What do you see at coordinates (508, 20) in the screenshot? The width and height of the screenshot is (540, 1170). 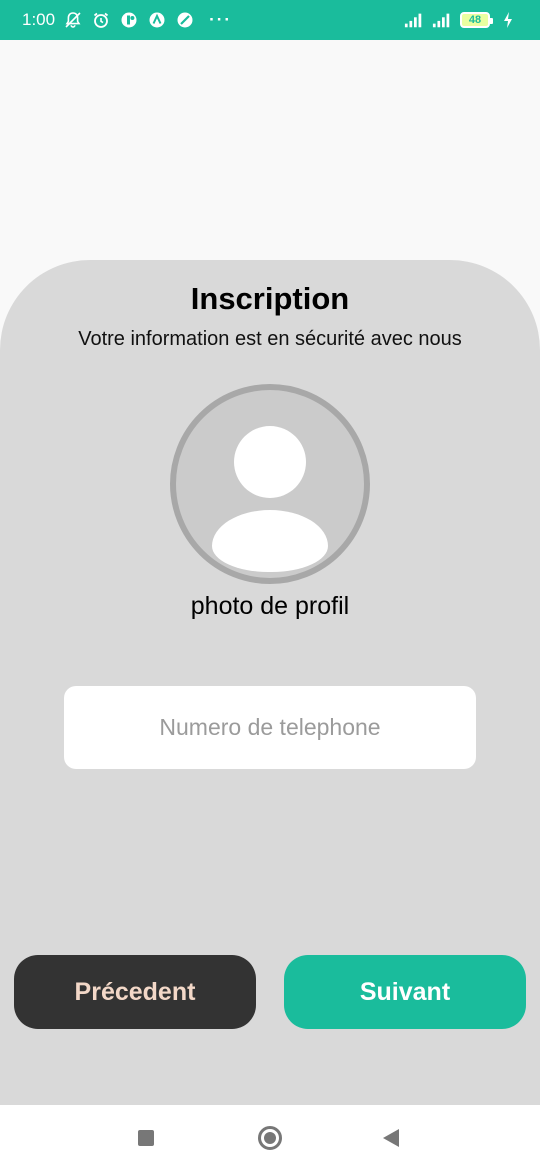 I see `charging-icon` at bounding box center [508, 20].